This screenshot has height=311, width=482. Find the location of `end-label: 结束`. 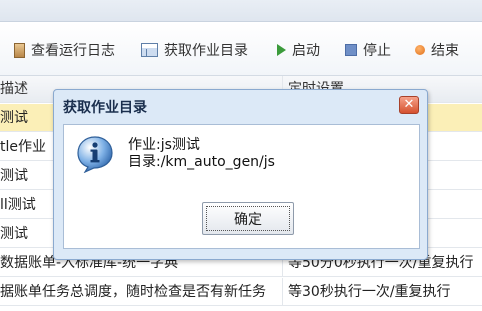

end-label: 结束 is located at coordinates (445, 51).